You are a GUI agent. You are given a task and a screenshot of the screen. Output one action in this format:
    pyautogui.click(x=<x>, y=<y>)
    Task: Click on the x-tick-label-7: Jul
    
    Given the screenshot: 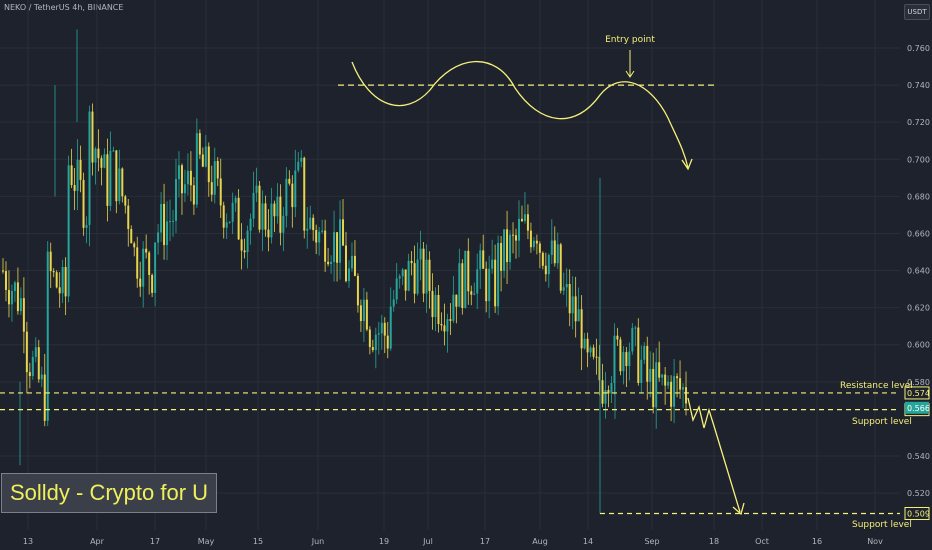 What is the action you would take?
    pyautogui.click(x=427, y=541)
    